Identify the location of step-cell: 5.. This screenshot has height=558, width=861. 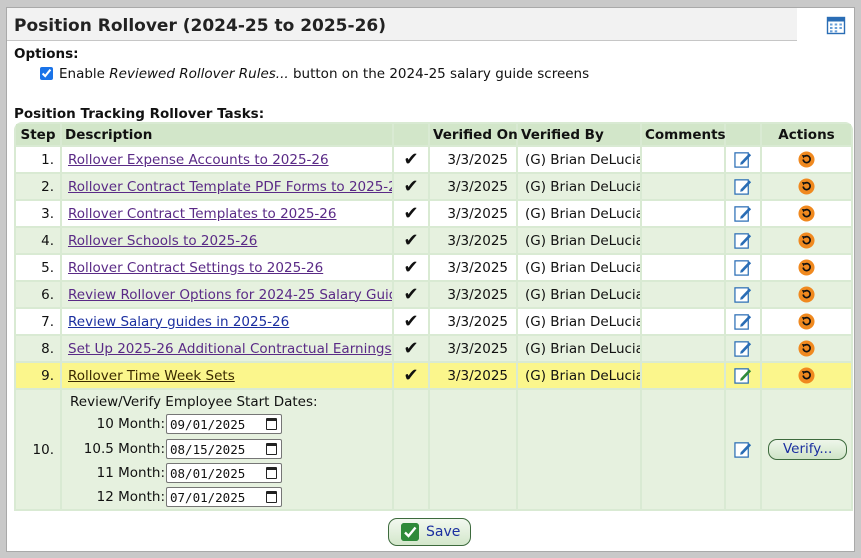
(38, 267).